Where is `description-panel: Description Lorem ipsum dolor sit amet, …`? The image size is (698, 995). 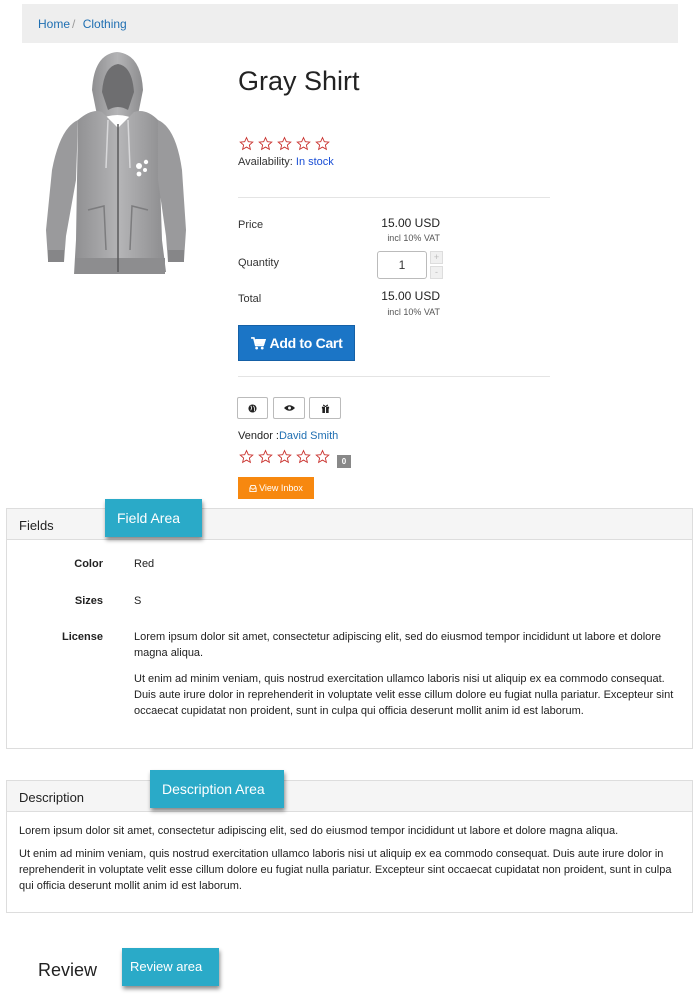
description-panel: Description Lorem ipsum dolor sit amet, … is located at coordinates (349, 846).